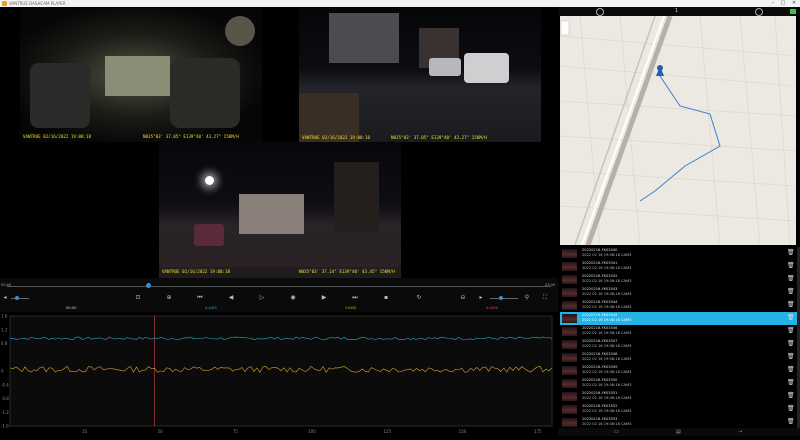 This screenshot has height=440, width=800. Describe the element at coordinates (600, 315) in the screenshot. I see `file-name: 20220216-FK03545` at that location.